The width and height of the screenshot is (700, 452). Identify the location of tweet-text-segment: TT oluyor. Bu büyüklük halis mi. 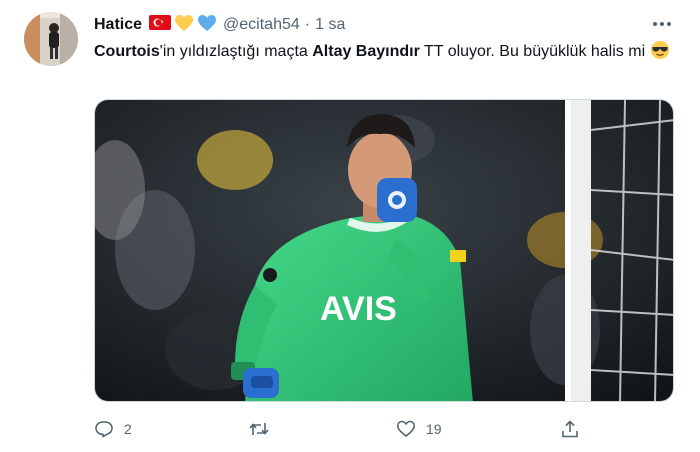
(534, 51).